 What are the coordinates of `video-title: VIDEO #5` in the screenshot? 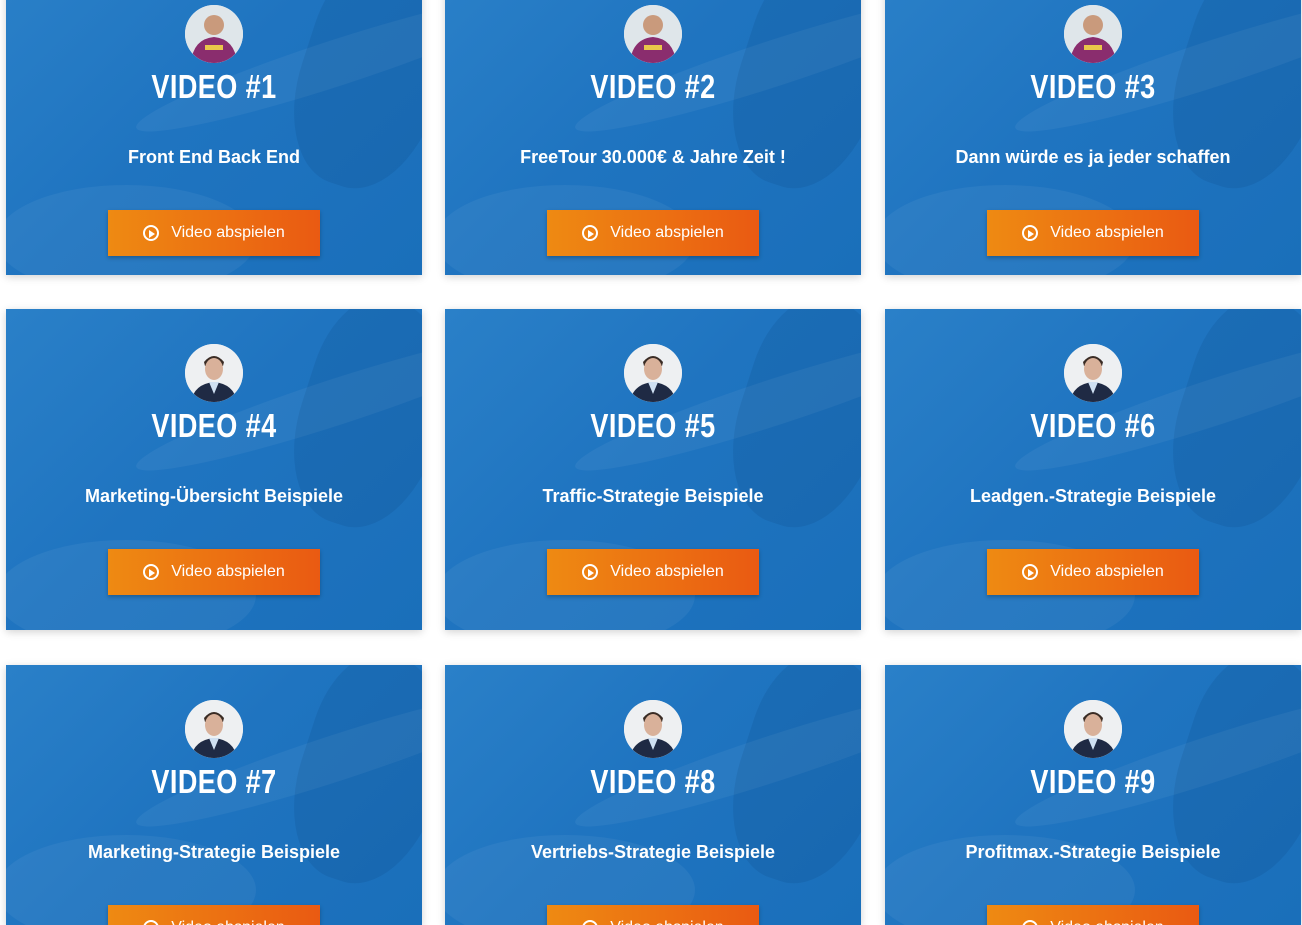 It's located at (653, 425).